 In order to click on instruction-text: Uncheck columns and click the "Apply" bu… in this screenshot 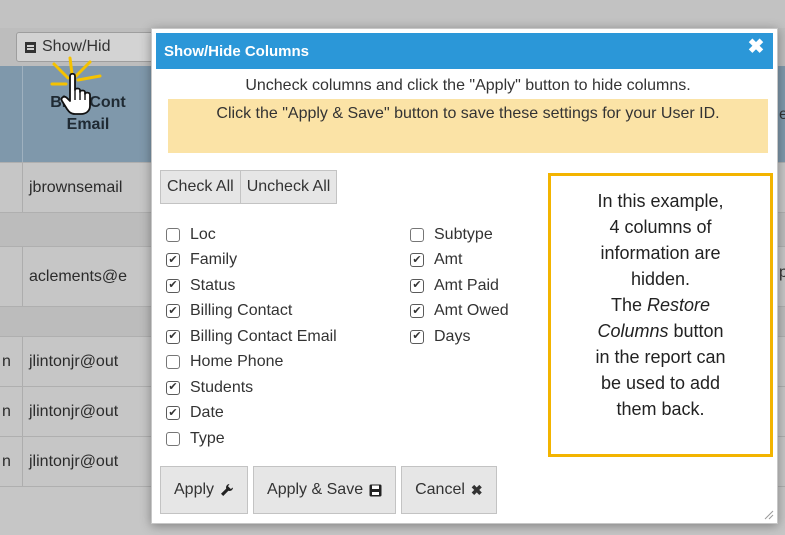, I will do `click(468, 85)`.